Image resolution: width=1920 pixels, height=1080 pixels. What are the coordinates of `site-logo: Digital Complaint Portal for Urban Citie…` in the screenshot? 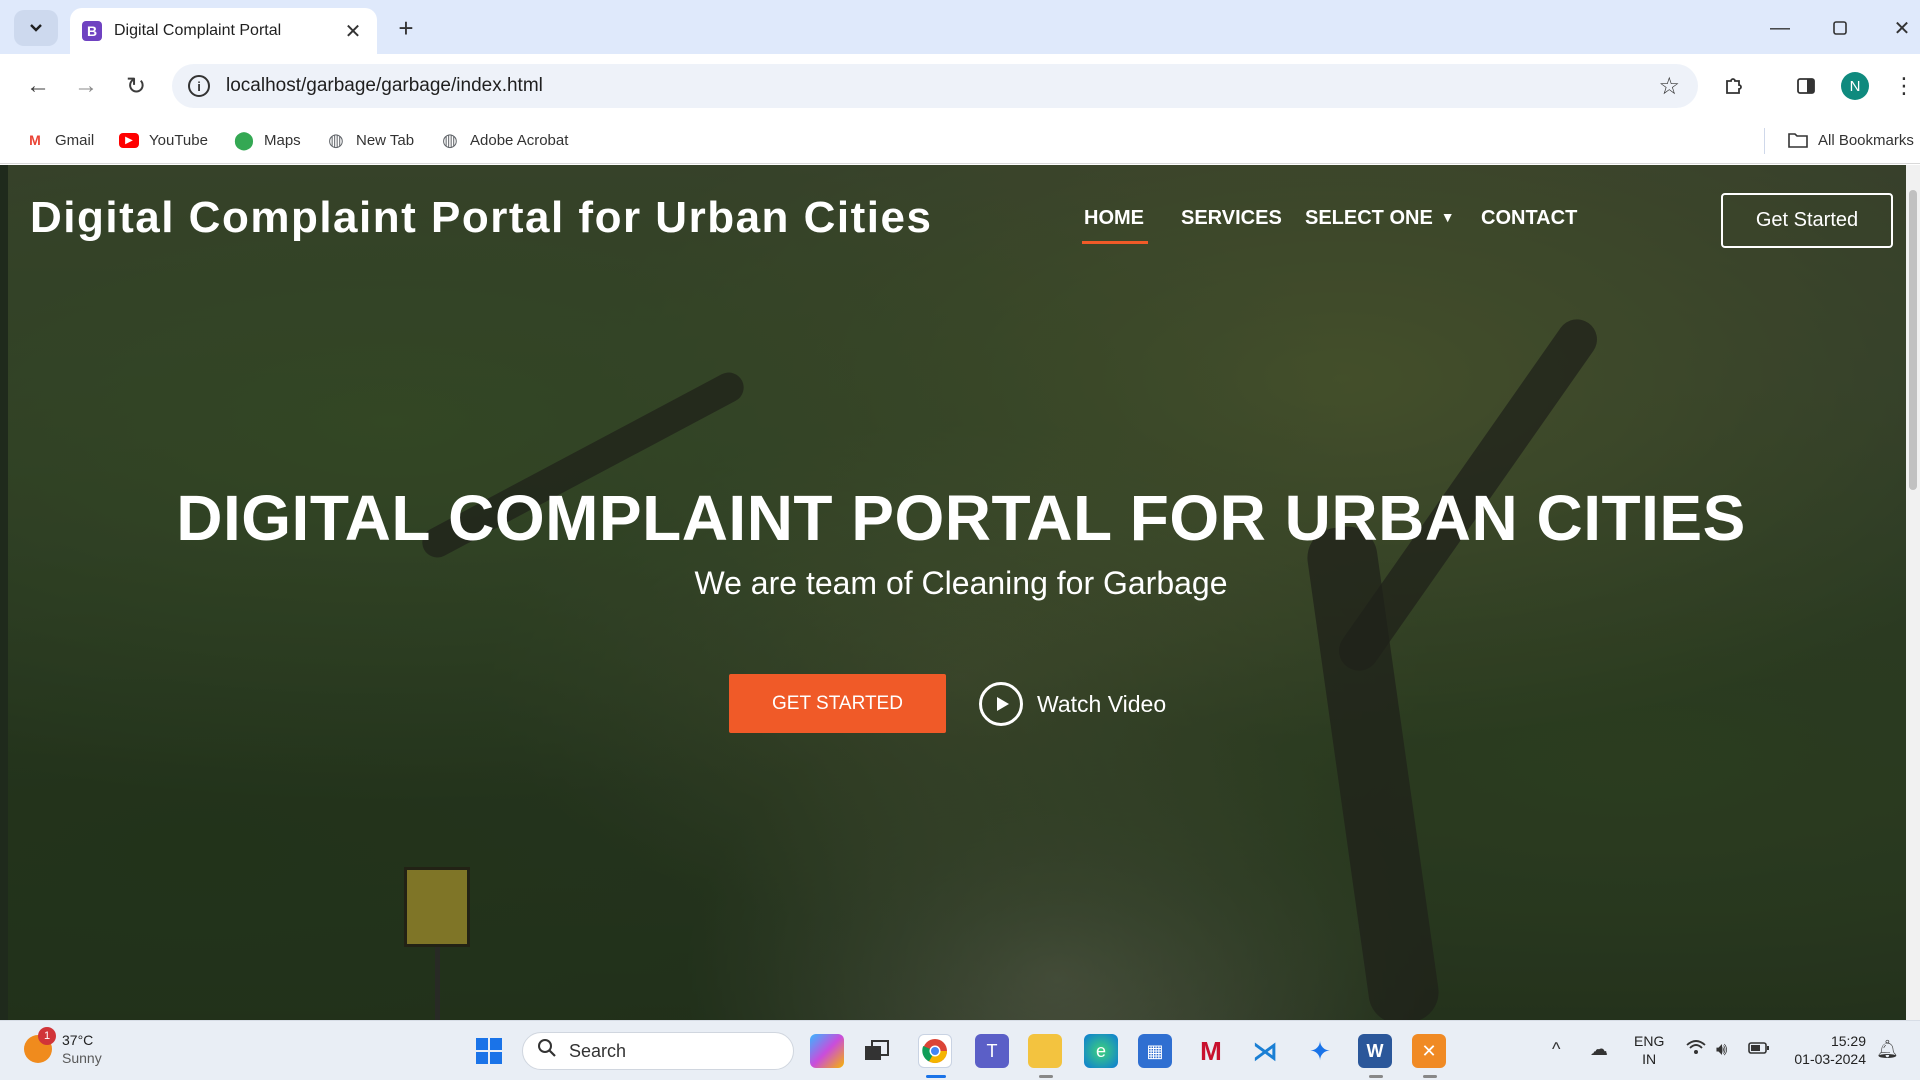 It's located at (481, 218).